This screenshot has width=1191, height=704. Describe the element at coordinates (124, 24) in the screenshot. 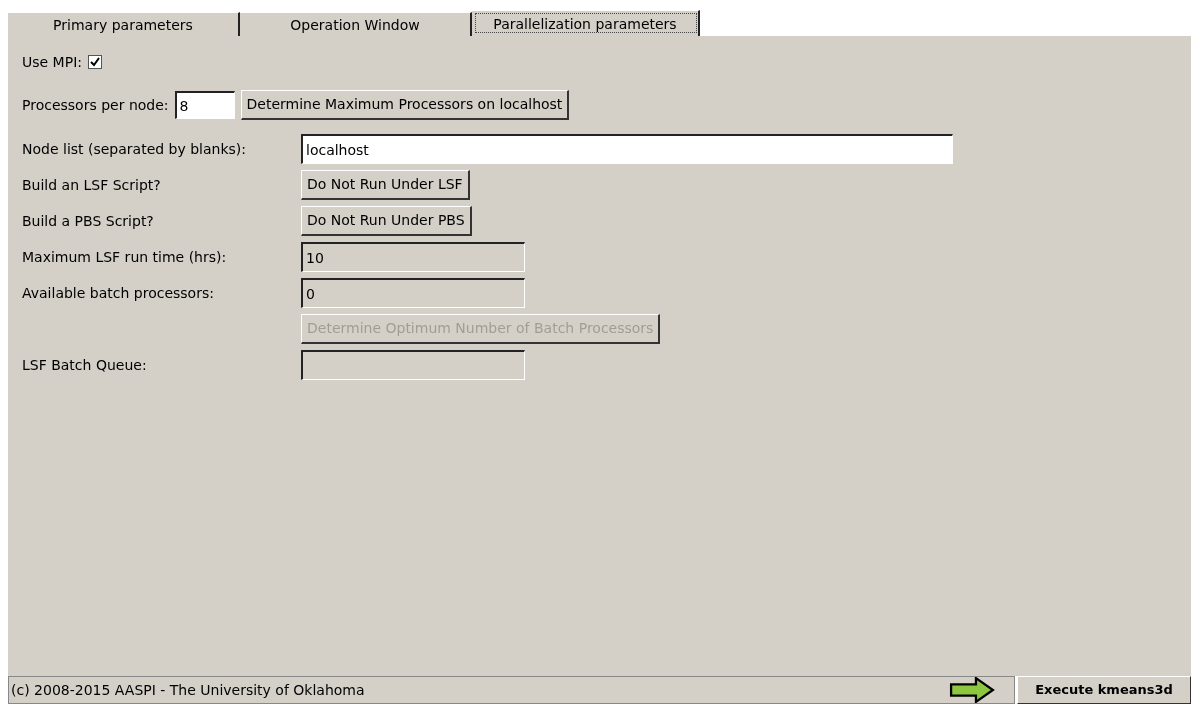

I see `tab: Primary parameters` at that location.